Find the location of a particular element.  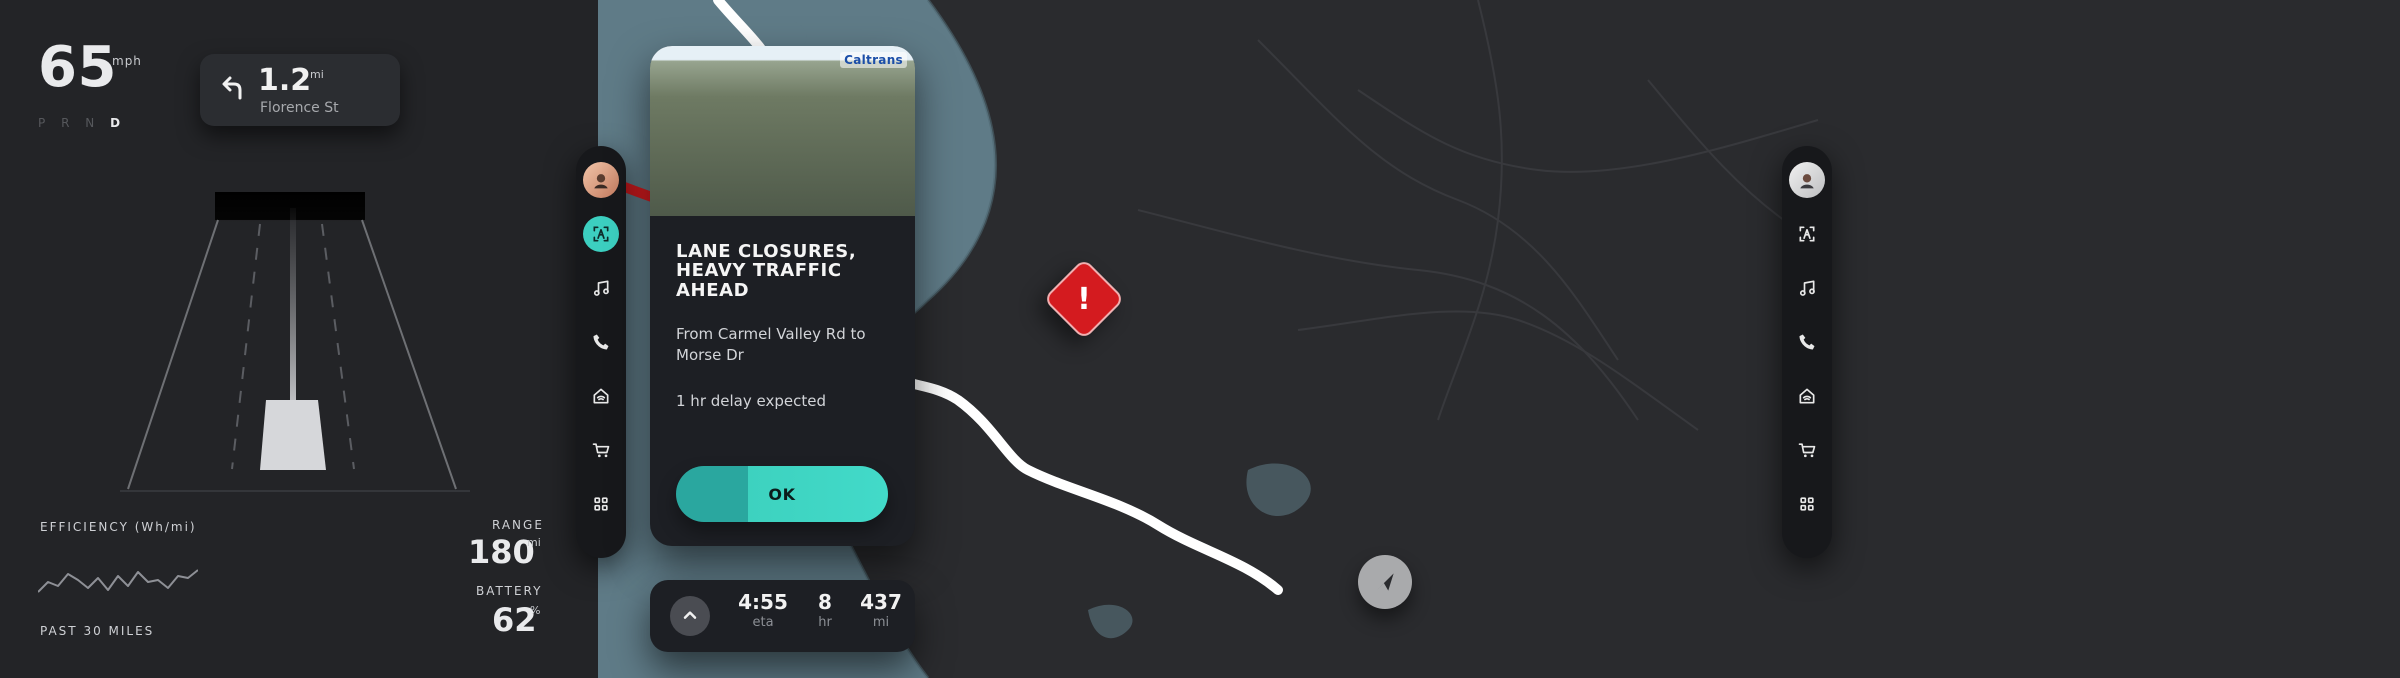

right-dock is located at coordinates (1807, 352).